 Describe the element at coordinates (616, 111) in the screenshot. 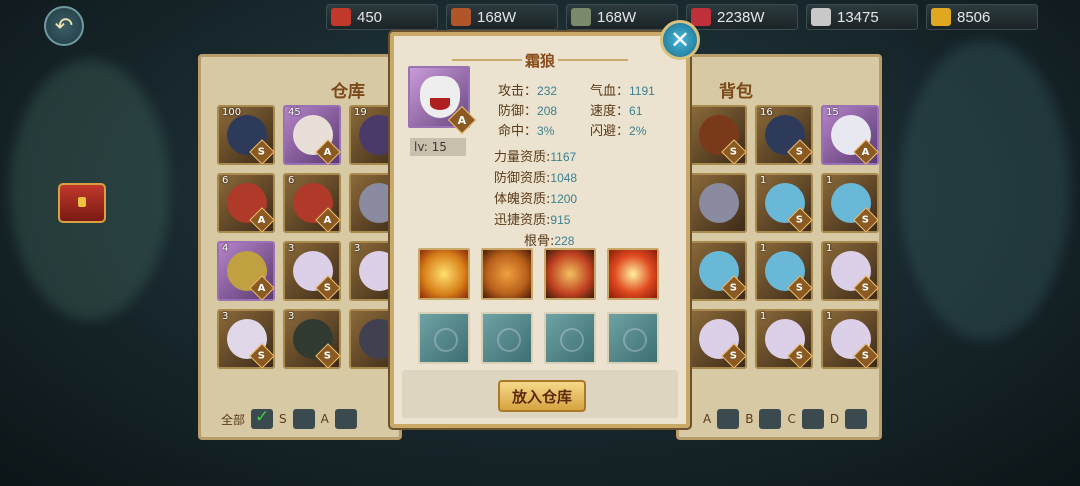

I see `stat-speed: 速度：61` at that location.